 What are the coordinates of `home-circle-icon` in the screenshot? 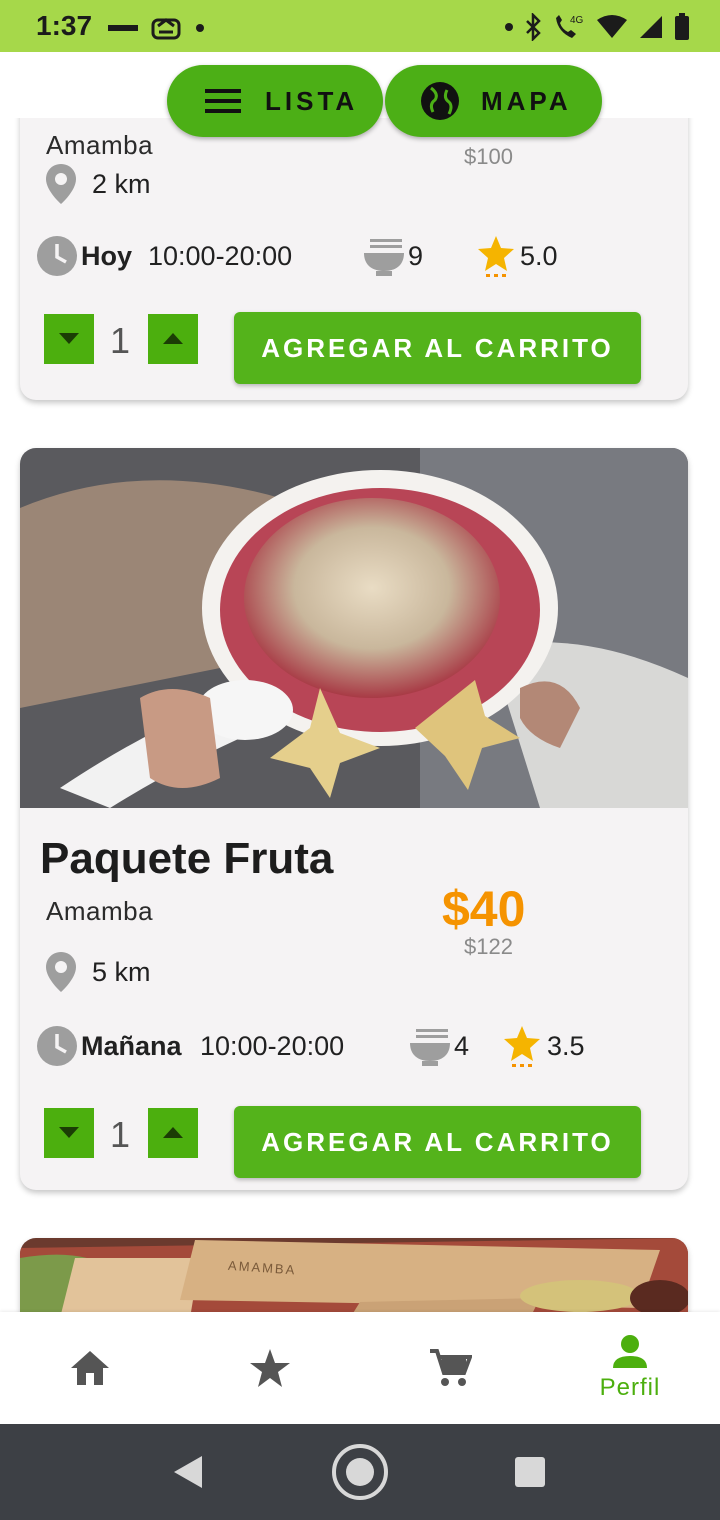 It's located at (360, 1472).